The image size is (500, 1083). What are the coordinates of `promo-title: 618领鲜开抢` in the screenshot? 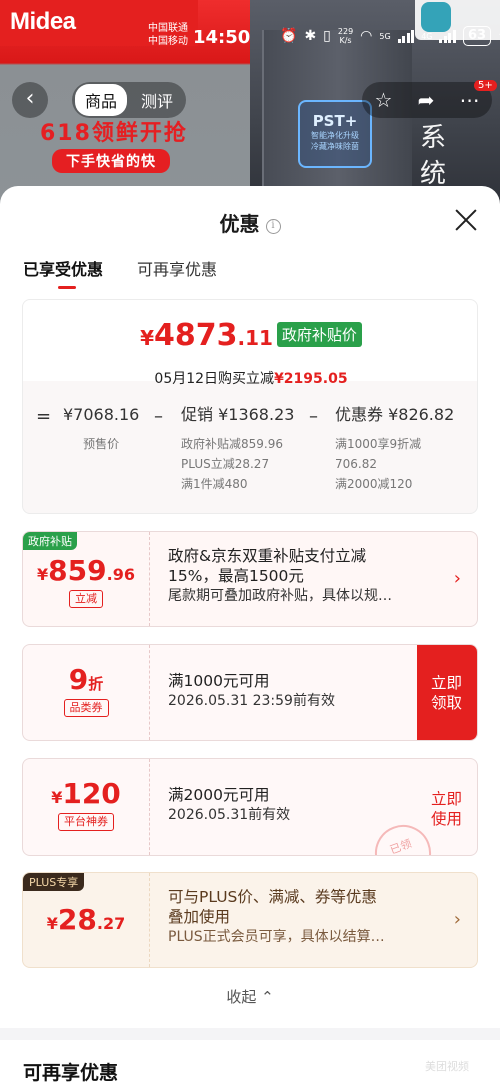 It's located at (114, 133).